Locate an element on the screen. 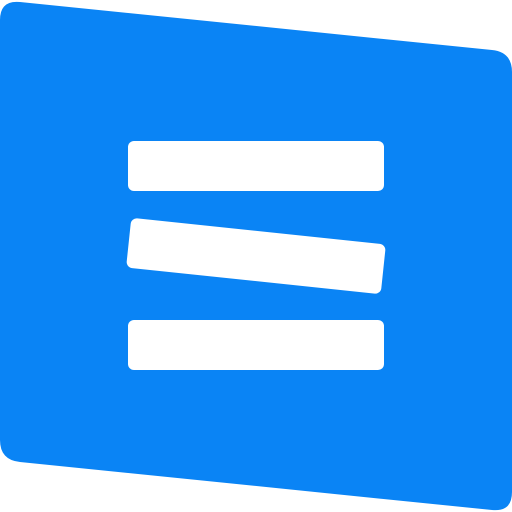 This screenshot has width=512, height=512. menu-bar-bottom is located at coordinates (256, 345).